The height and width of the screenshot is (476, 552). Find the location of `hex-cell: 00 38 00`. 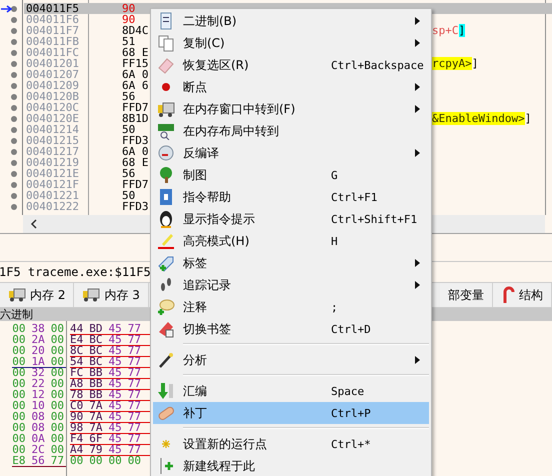

hex-cell: 00 38 00 is located at coordinates (38, 329).